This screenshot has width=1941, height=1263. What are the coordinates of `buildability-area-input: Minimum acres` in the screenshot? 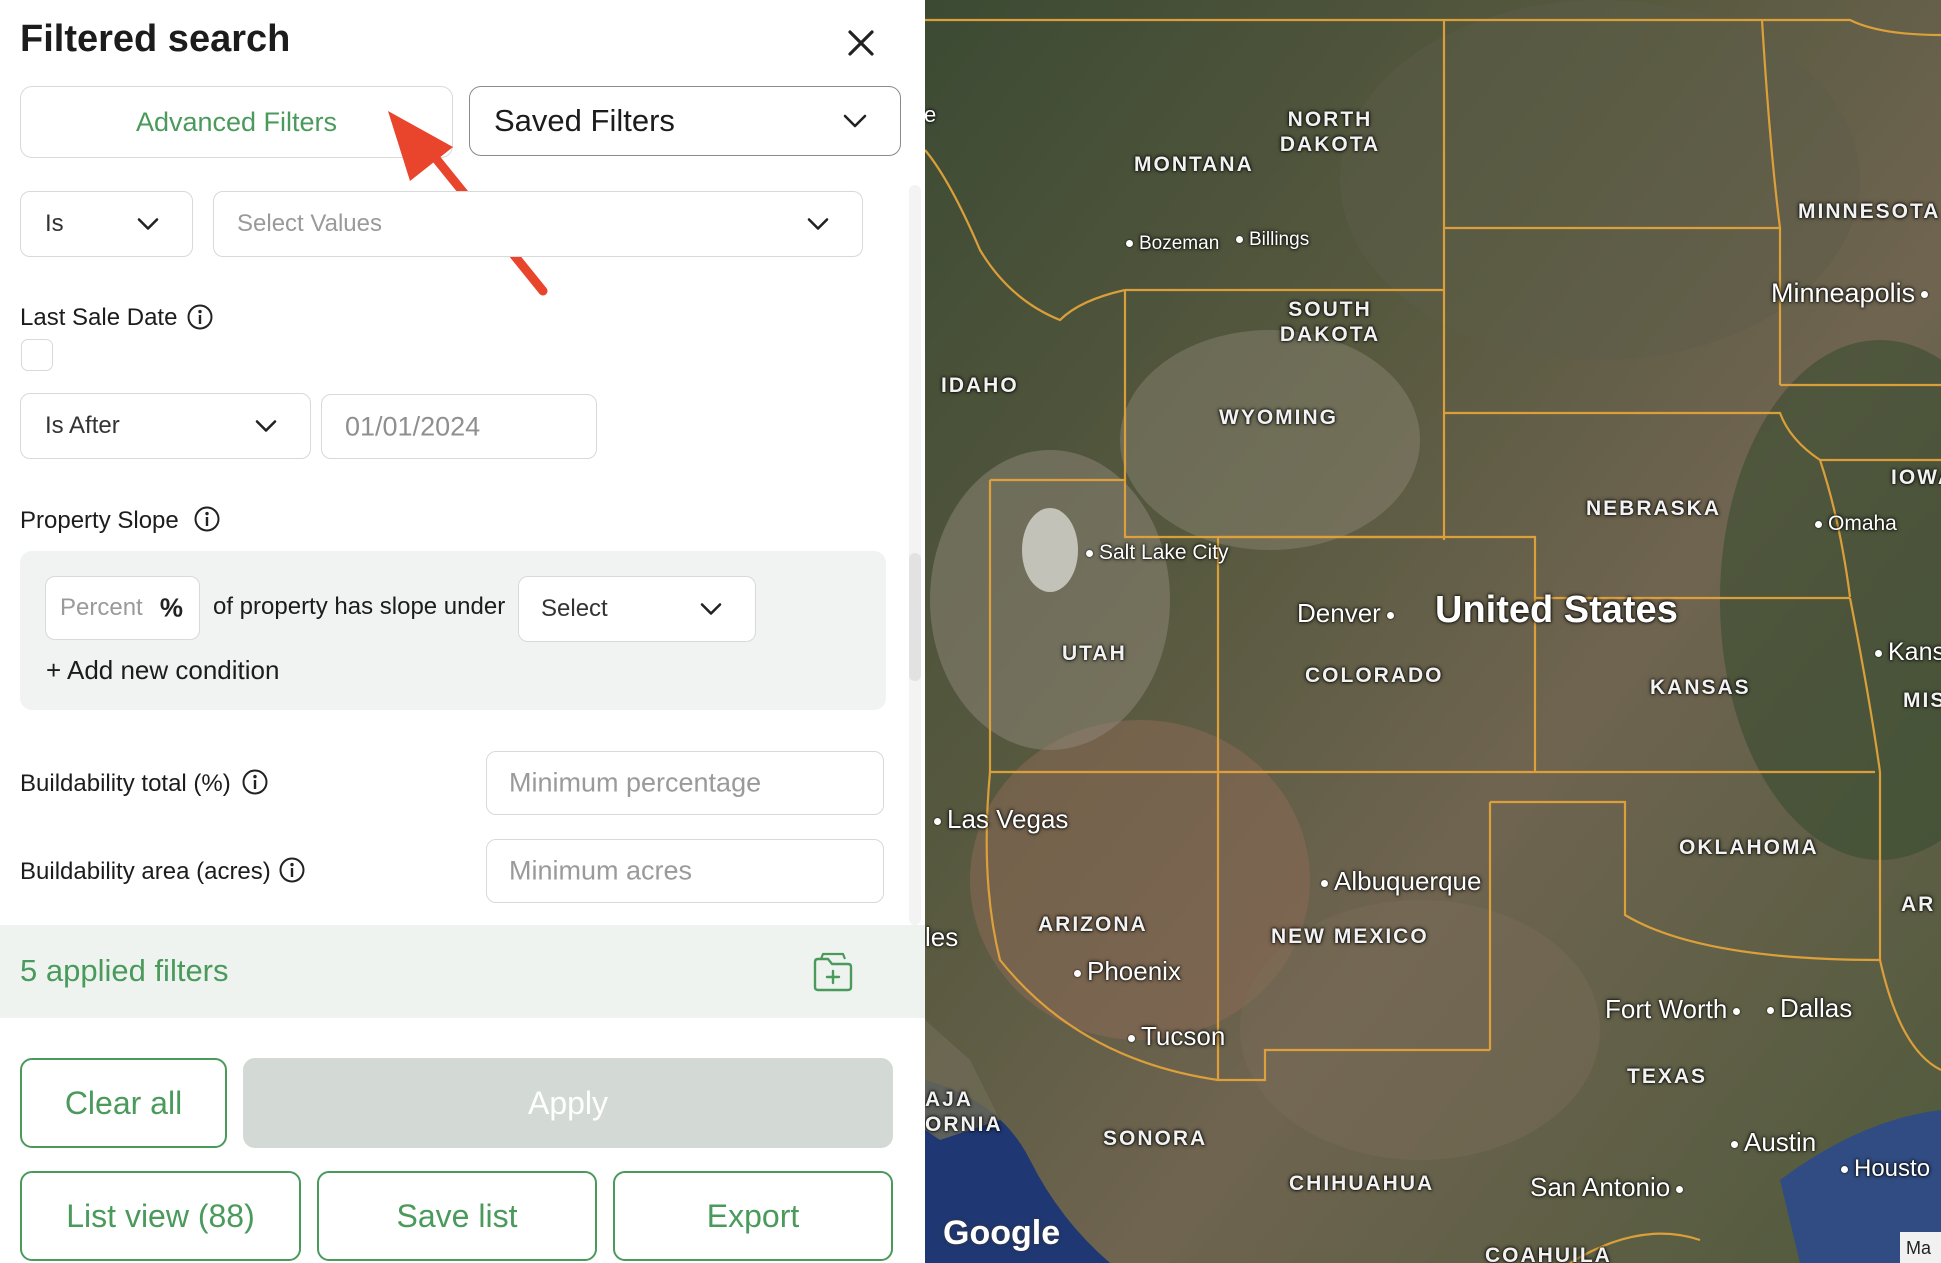 It's located at (685, 871).